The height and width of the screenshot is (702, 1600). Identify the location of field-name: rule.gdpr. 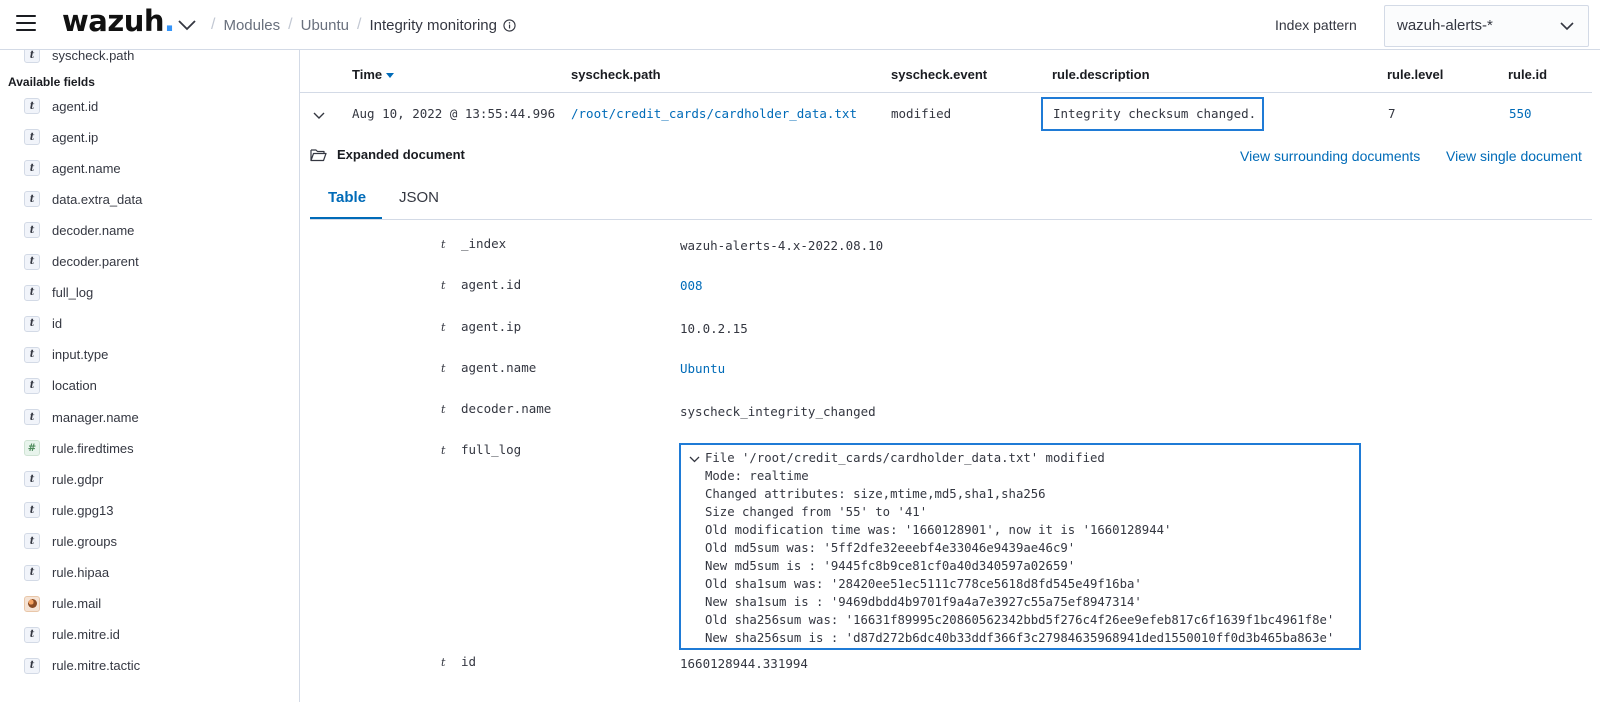
(78, 479).